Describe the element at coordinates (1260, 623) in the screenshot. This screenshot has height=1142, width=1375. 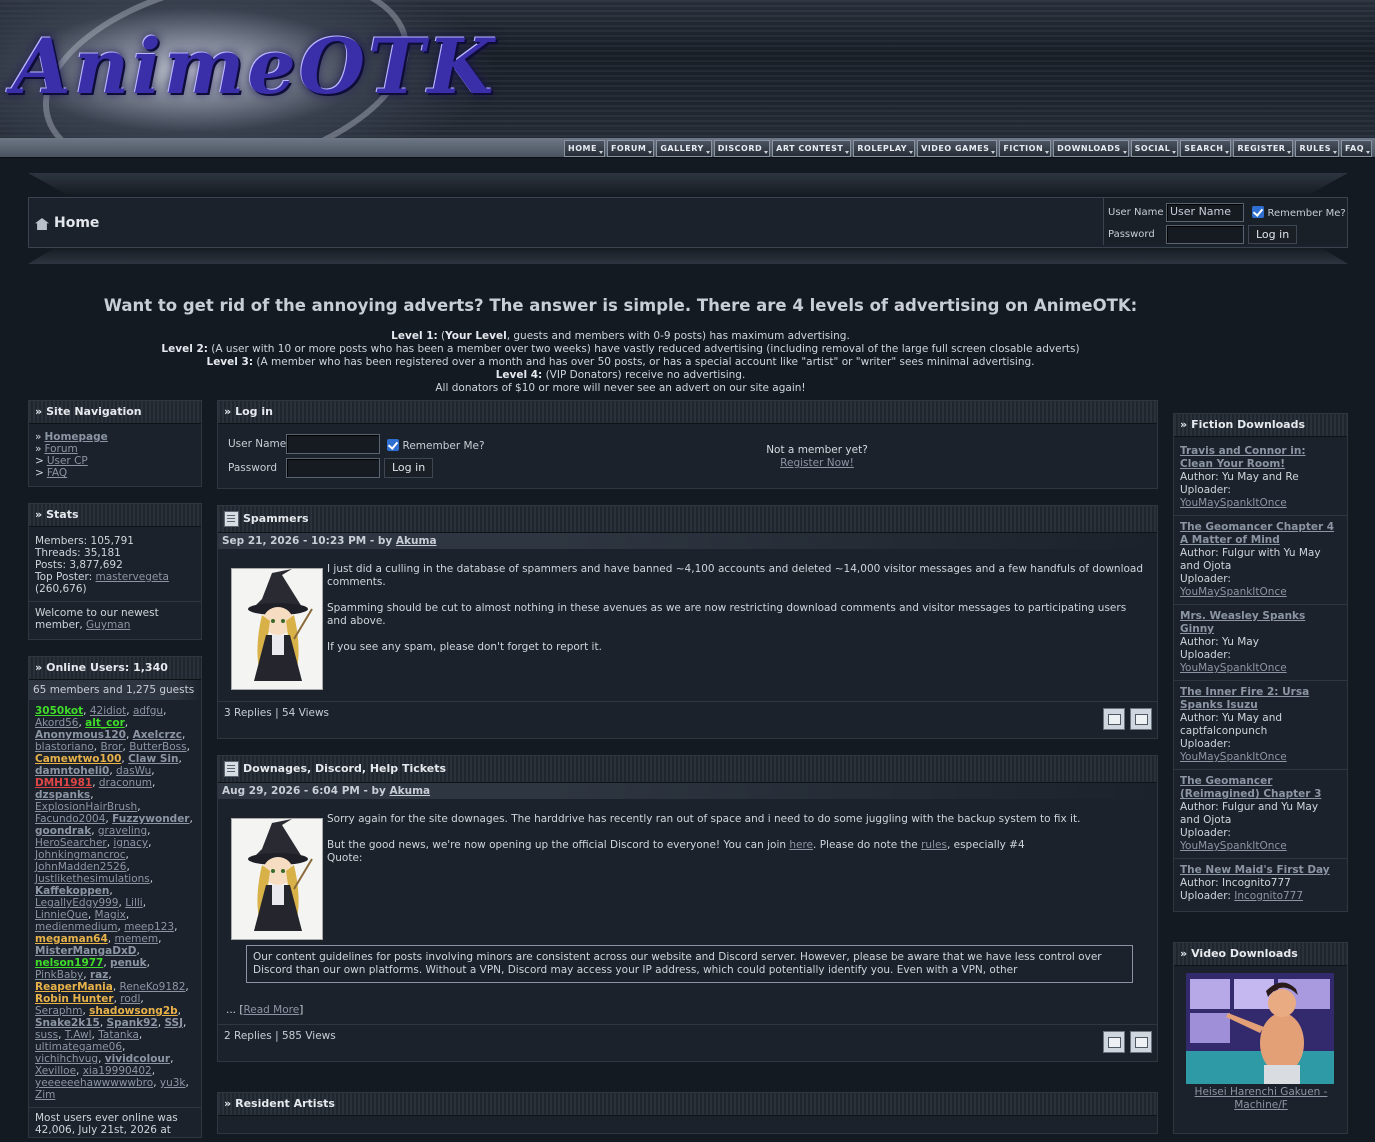
I see `fiction-title-link: Mrs. Weasley Spanks Ginny` at that location.